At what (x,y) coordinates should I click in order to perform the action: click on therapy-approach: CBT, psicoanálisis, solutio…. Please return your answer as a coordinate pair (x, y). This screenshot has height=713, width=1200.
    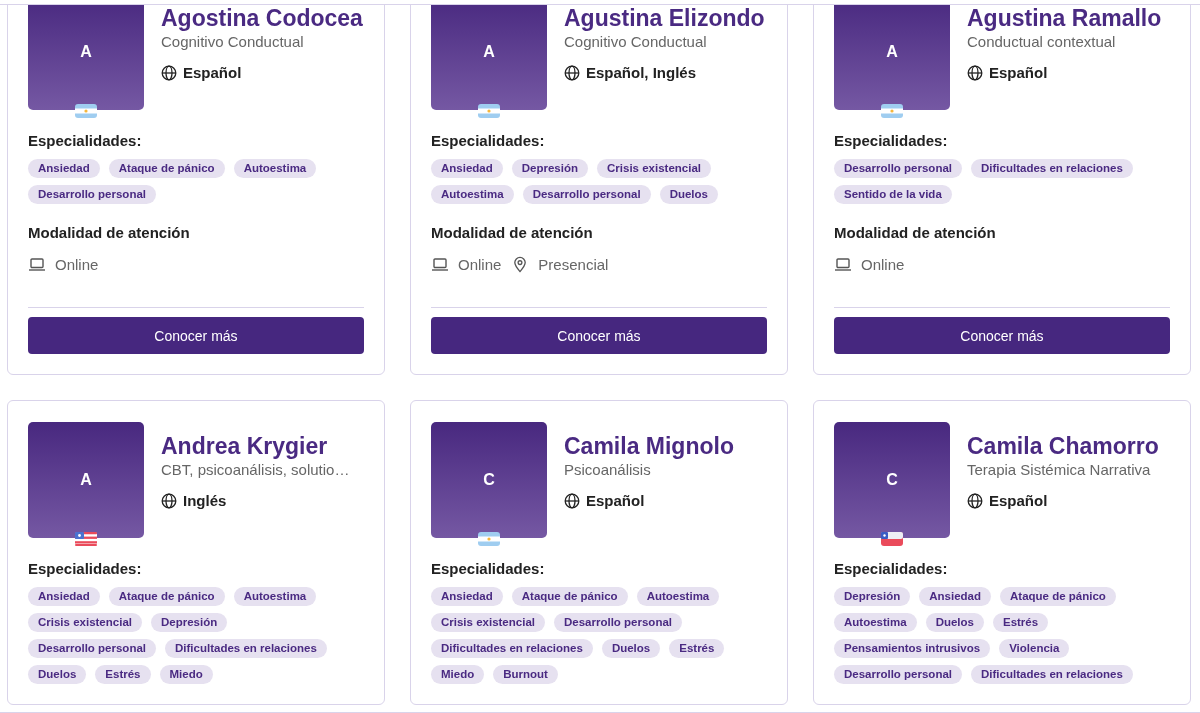
    Looking at the image, I should click on (255, 470).